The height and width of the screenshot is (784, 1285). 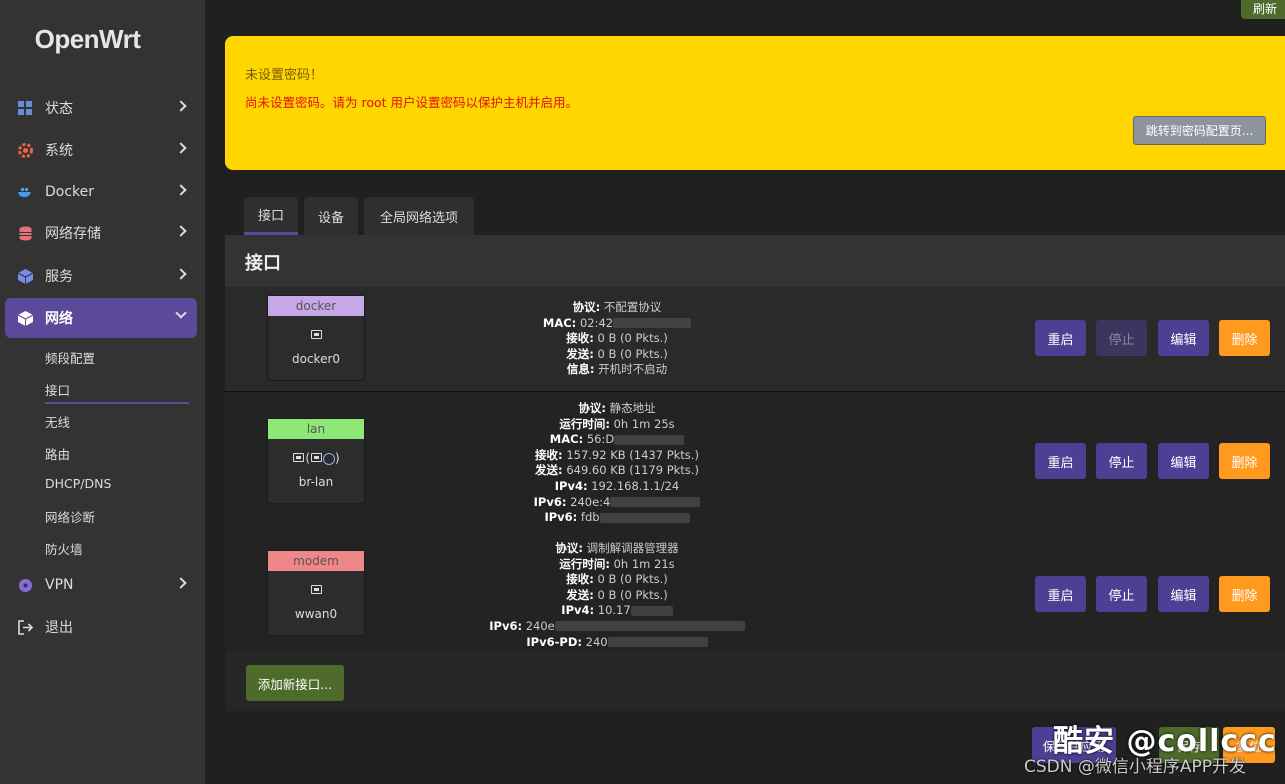 I want to click on info-line: IPv6: fdb, so click(x=617, y=518).